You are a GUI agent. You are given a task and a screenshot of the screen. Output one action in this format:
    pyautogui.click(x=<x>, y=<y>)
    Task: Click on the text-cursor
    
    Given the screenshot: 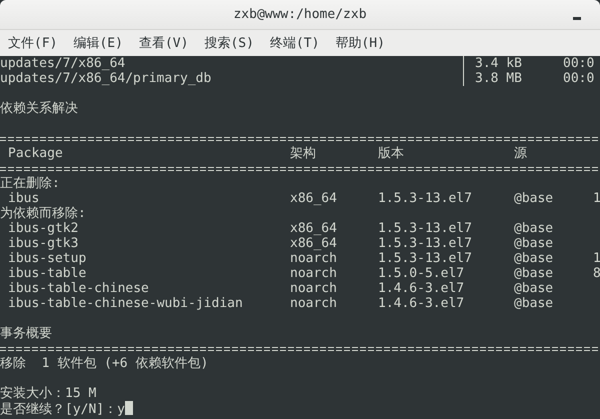 What is the action you would take?
    pyautogui.click(x=128, y=408)
    